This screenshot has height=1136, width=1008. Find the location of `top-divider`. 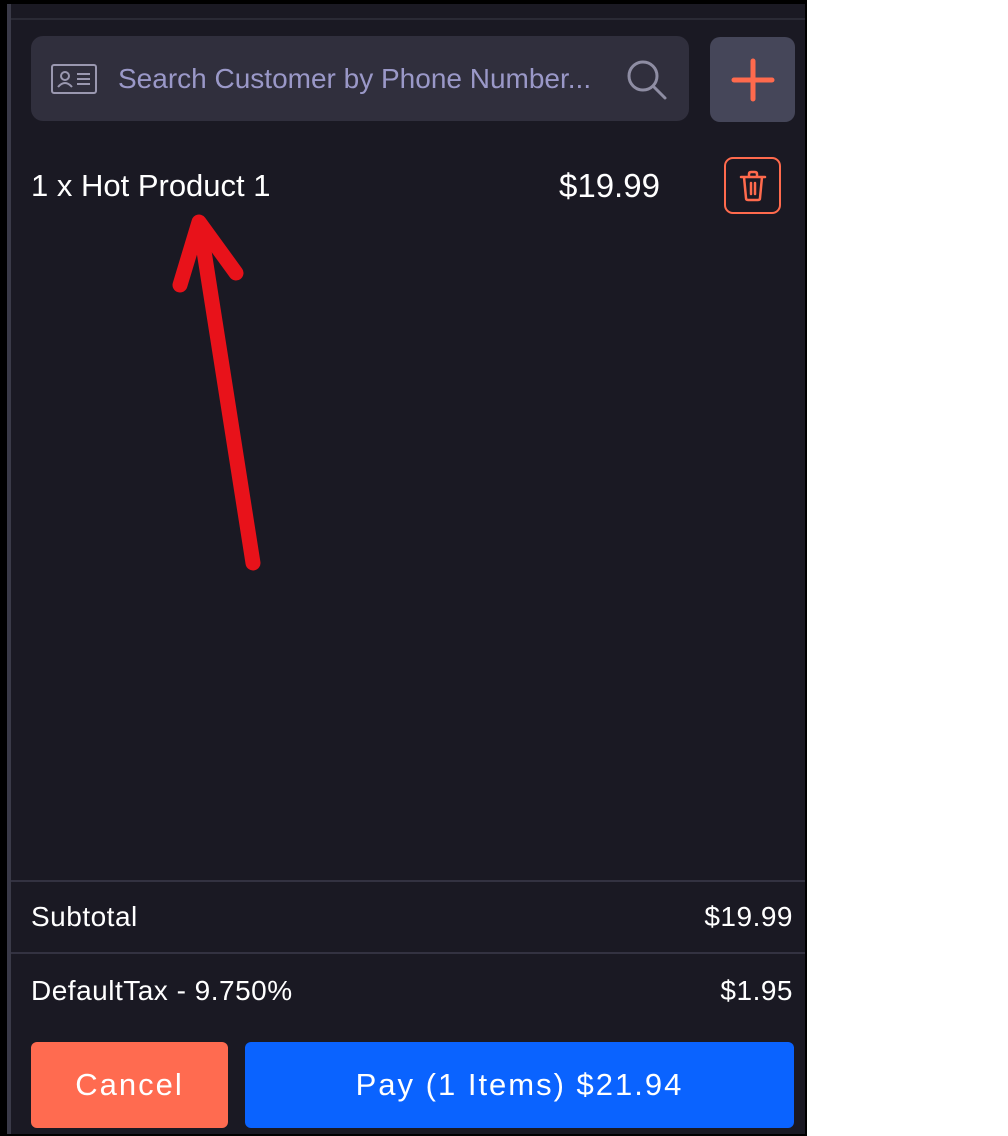

top-divider is located at coordinates (408, 19).